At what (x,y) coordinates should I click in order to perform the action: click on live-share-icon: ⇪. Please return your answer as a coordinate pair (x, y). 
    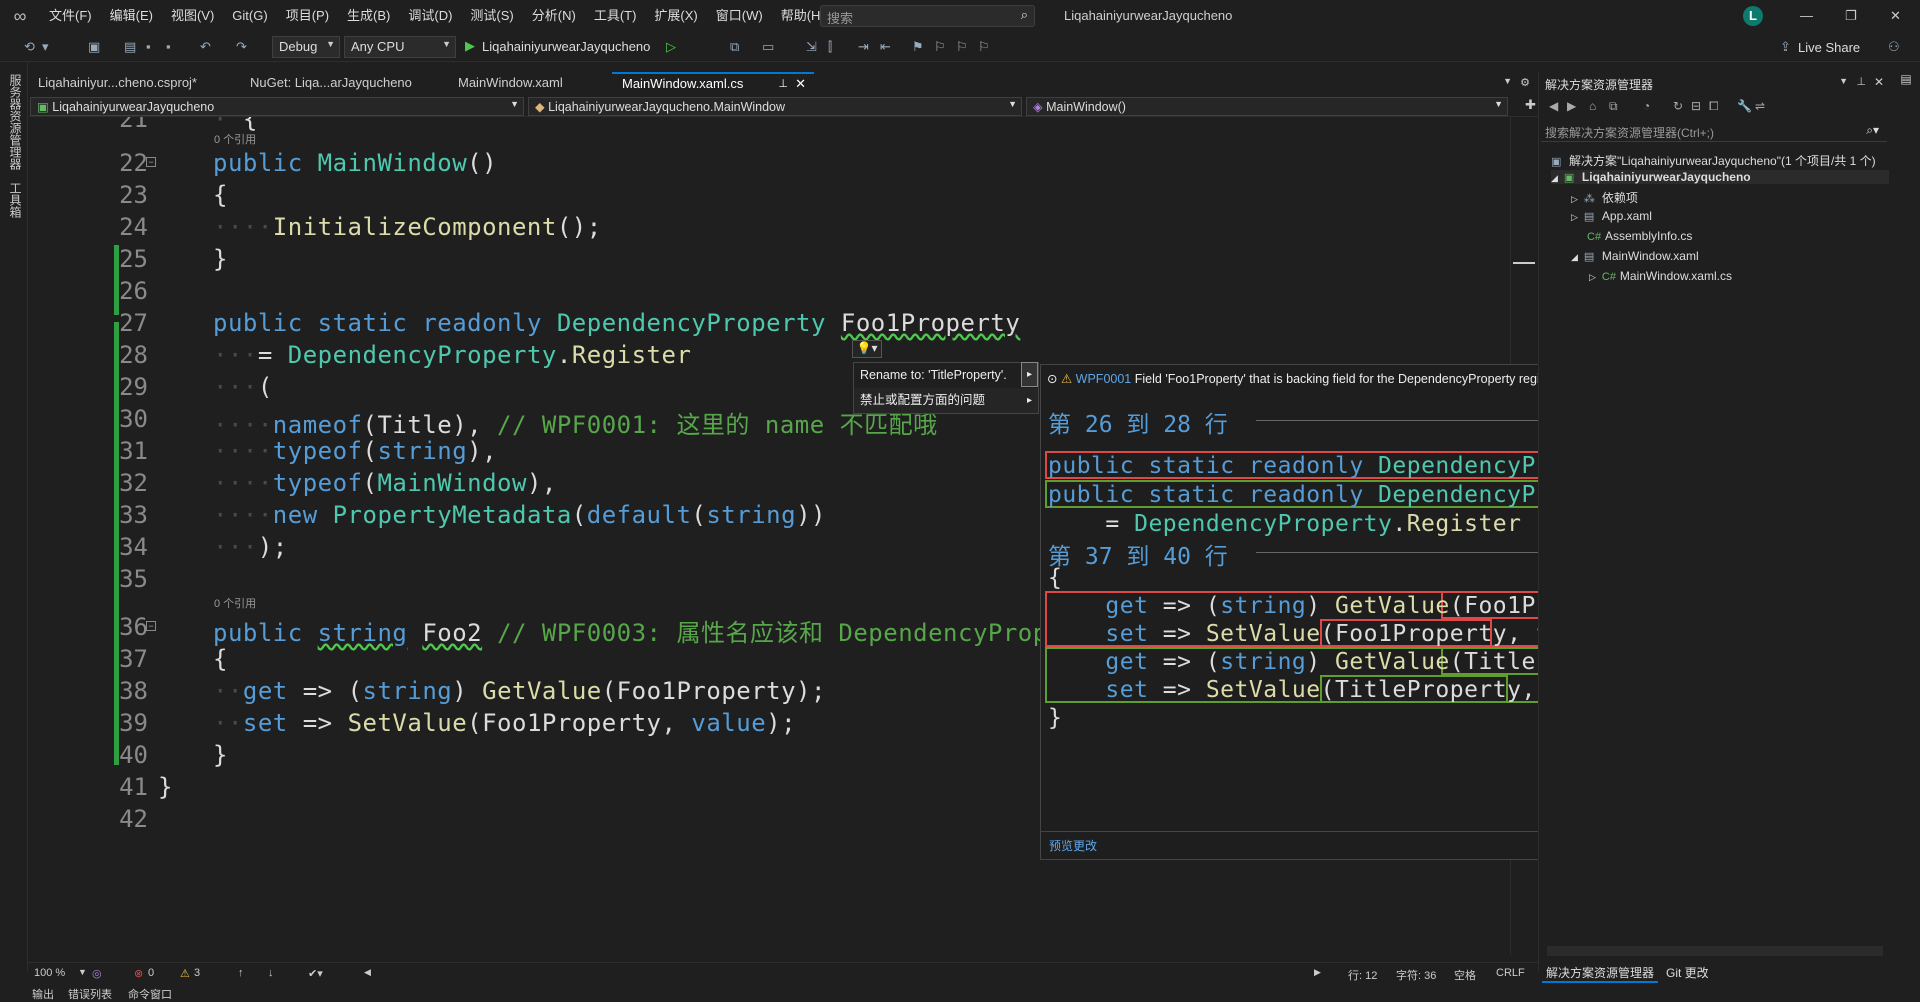
    Looking at the image, I should click on (1785, 47).